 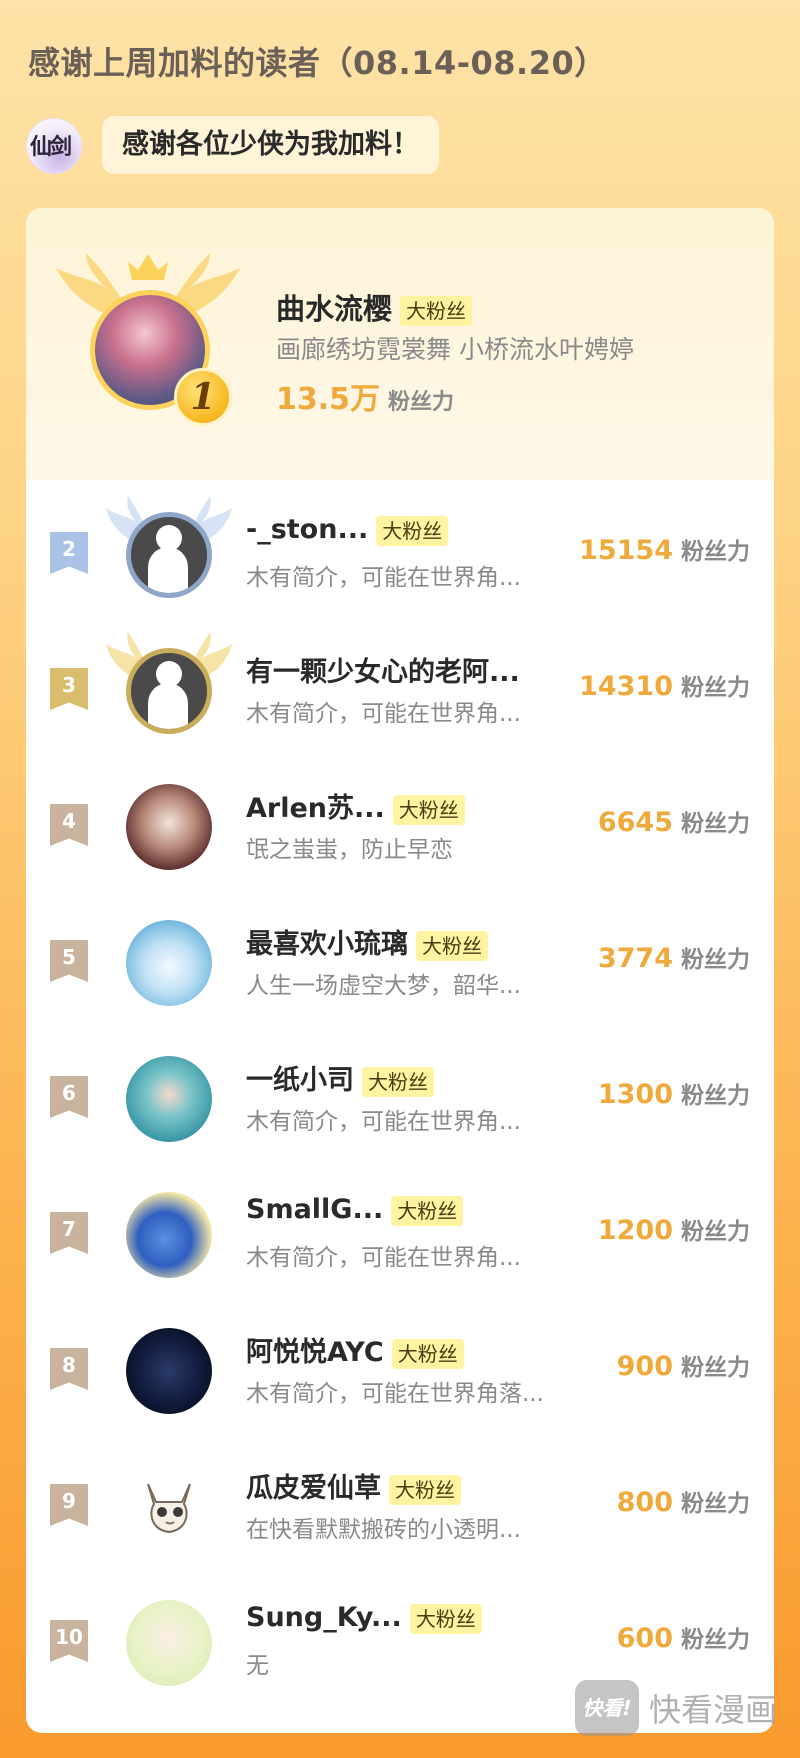 What do you see at coordinates (328, 399) in the screenshot?
I see `fan-power-value: 13.5万` at bounding box center [328, 399].